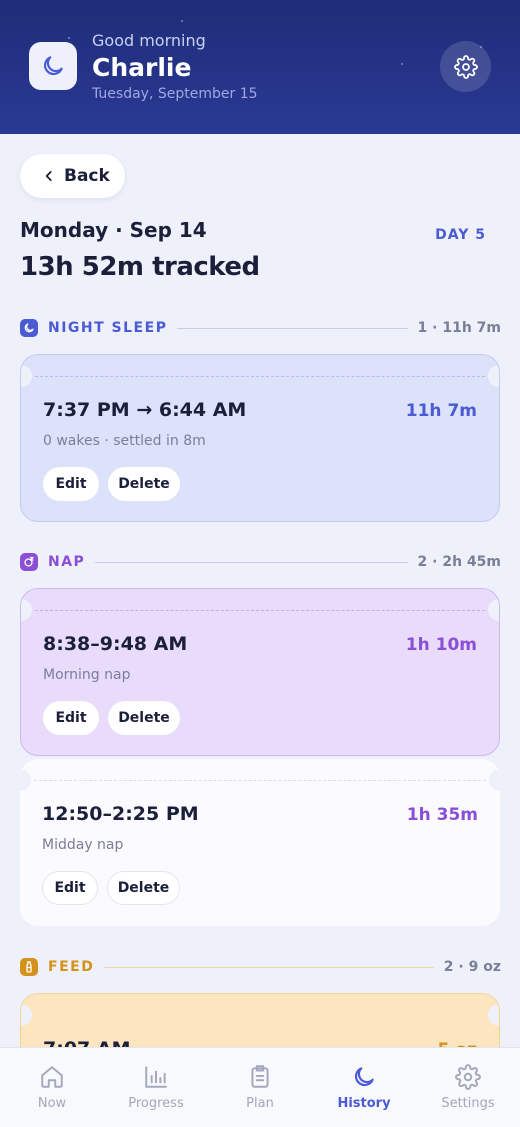 The image size is (520, 1127). I want to click on home-icon, so click(52, 1077).